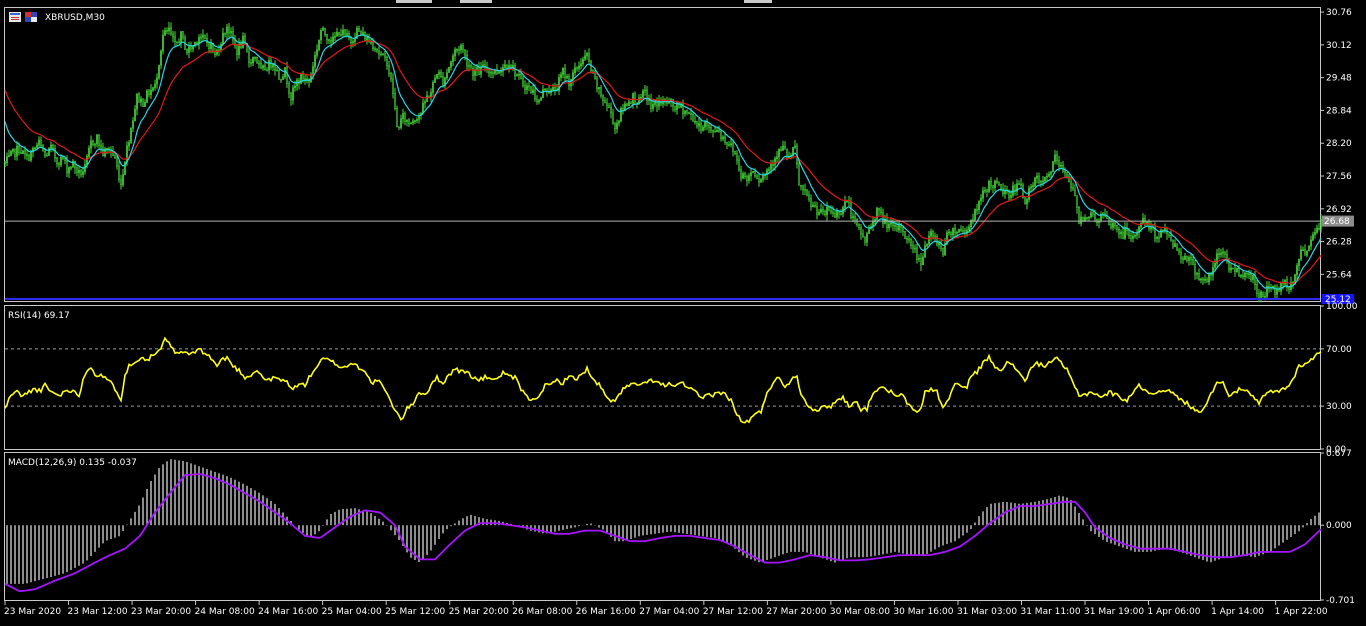 The height and width of the screenshot is (626, 1366). I want to click on macd-axis: 0.677 0.000 -0.701, so click(1337, 527).